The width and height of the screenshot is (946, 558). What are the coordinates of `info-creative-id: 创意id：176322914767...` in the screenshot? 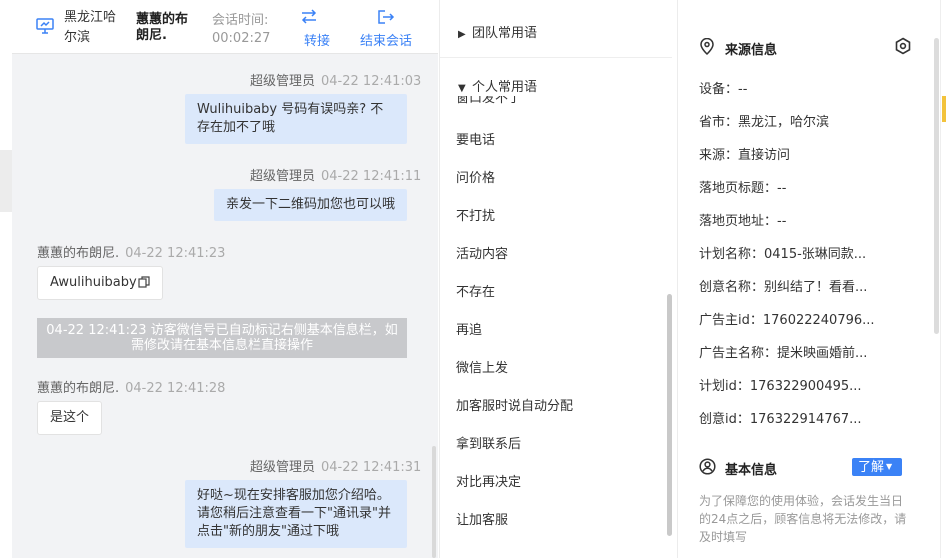 It's located at (780, 419).